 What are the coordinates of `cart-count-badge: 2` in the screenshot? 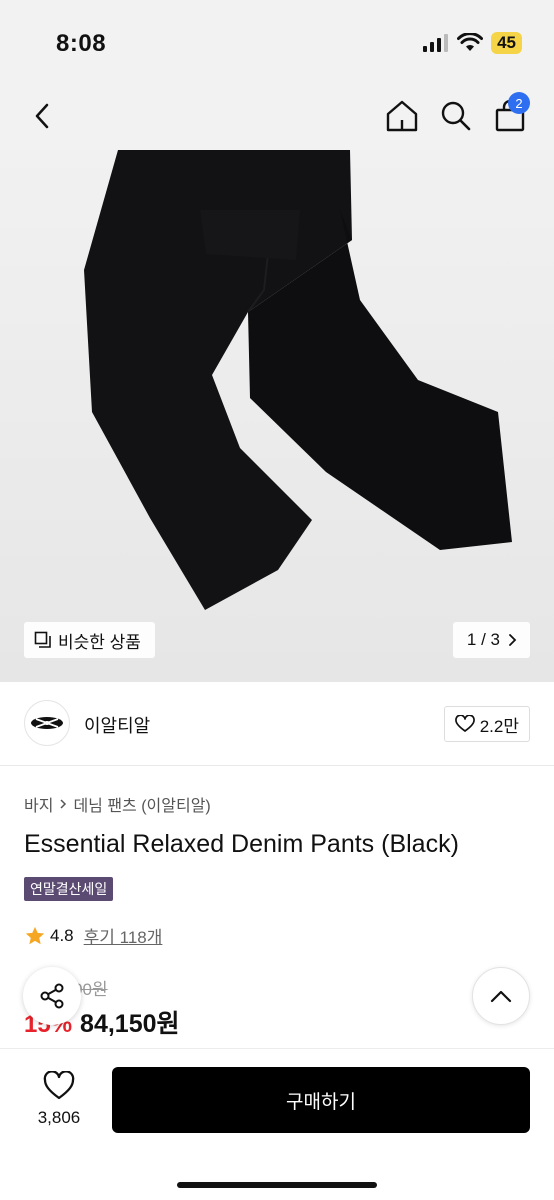 It's located at (519, 103).